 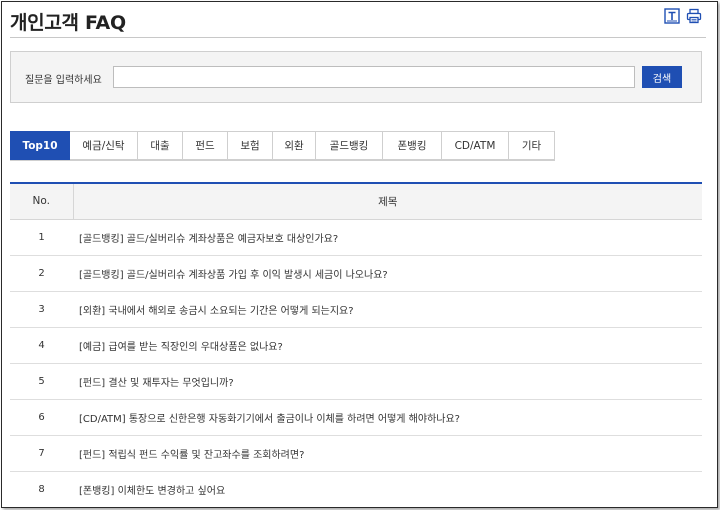 I want to click on tab-foreign-exchange: 외환, so click(x=294, y=145).